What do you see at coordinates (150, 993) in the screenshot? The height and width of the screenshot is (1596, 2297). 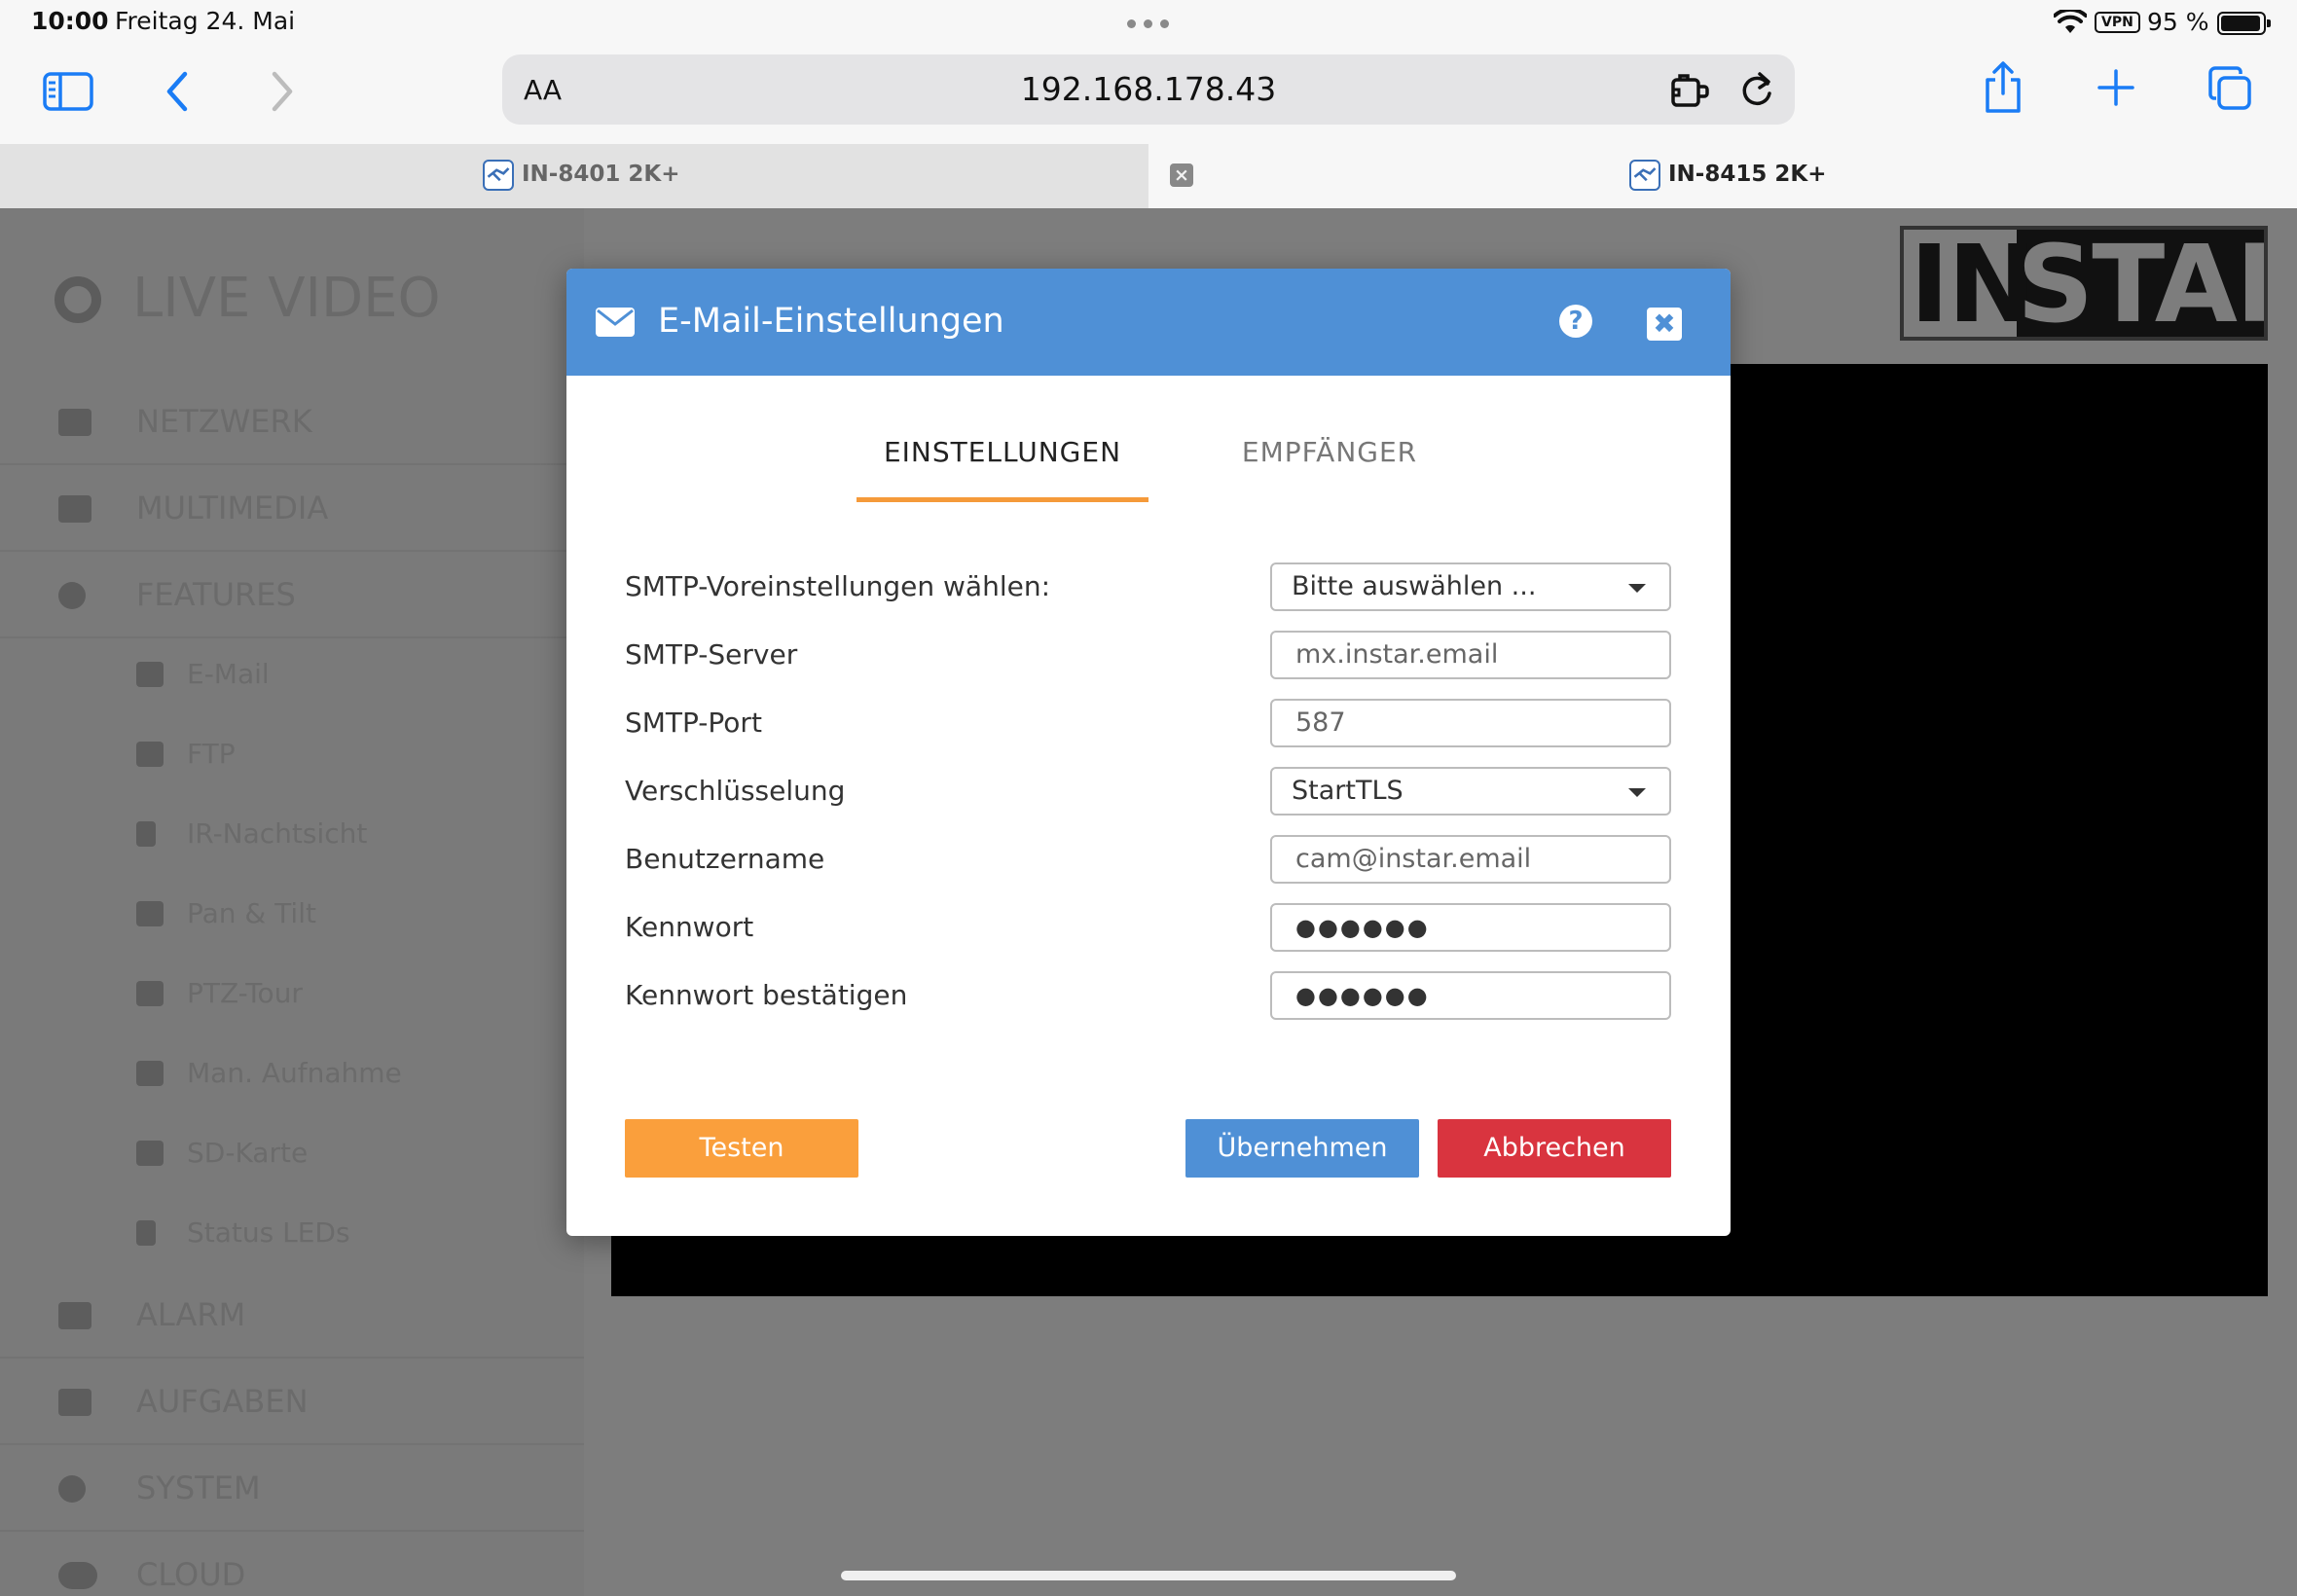 I see `share-nodes-icon` at bounding box center [150, 993].